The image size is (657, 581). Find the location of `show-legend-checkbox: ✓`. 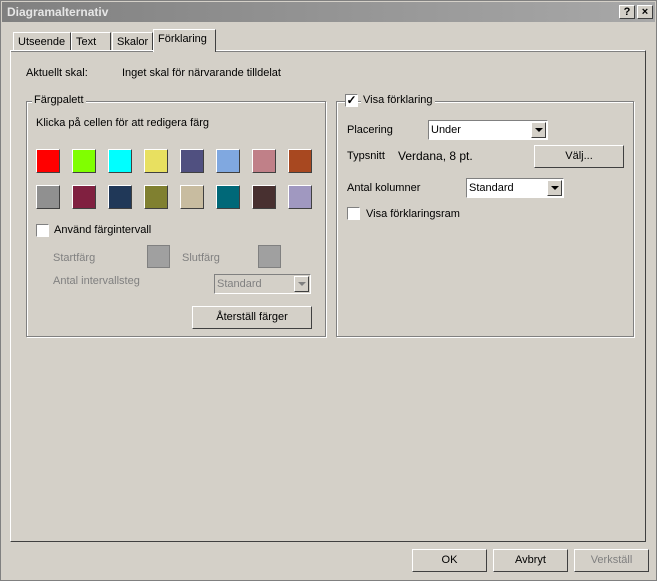

show-legend-checkbox: ✓ is located at coordinates (351, 100).